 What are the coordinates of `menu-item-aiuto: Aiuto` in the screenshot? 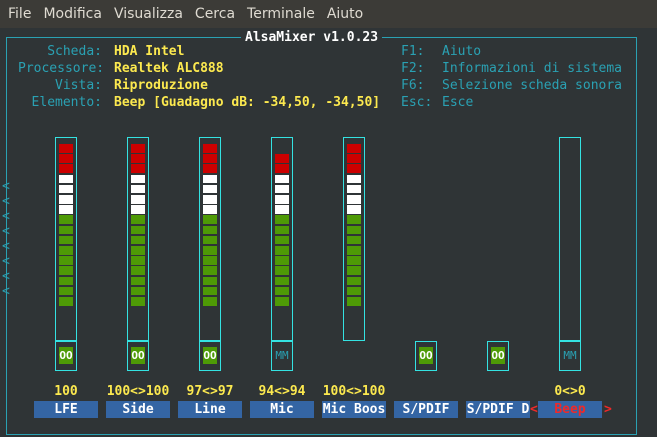 It's located at (345, 14).